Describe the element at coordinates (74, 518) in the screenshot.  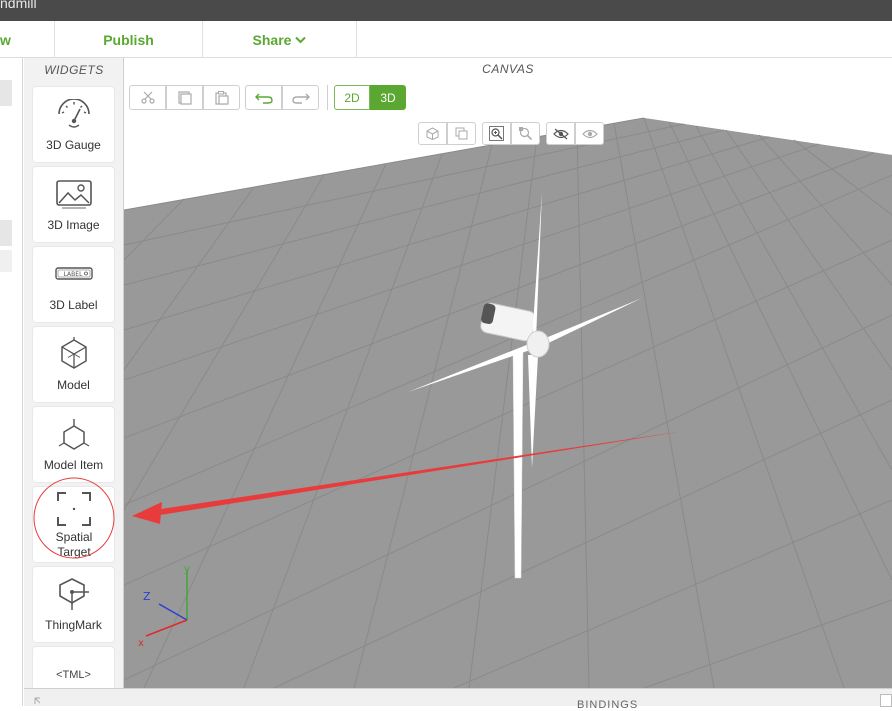
I see `annotation-circle` at that location.